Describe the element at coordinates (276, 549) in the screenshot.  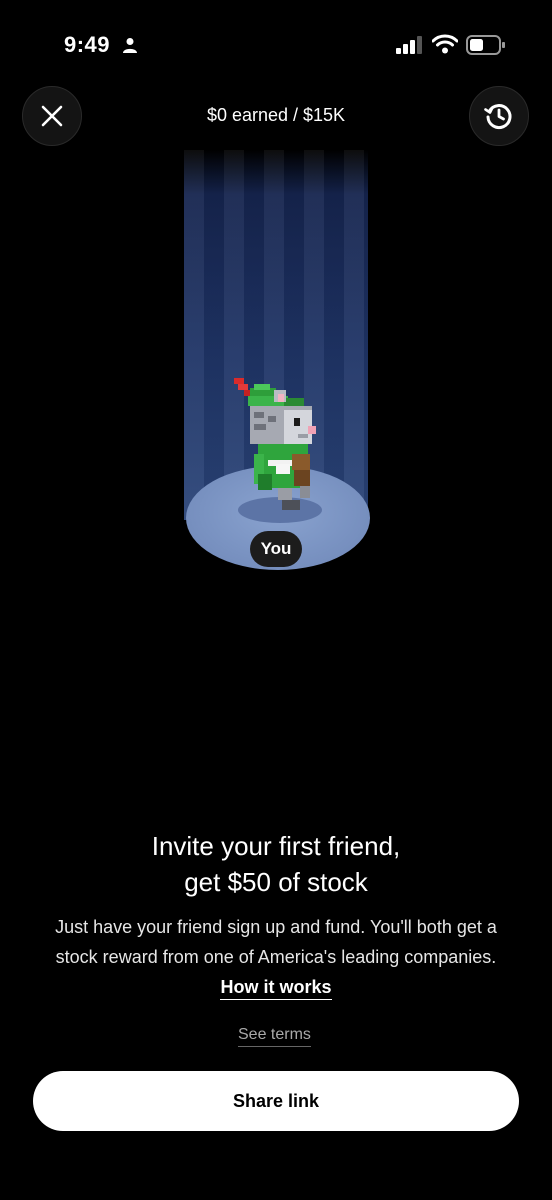
I see `avatar-label: You` at that location.